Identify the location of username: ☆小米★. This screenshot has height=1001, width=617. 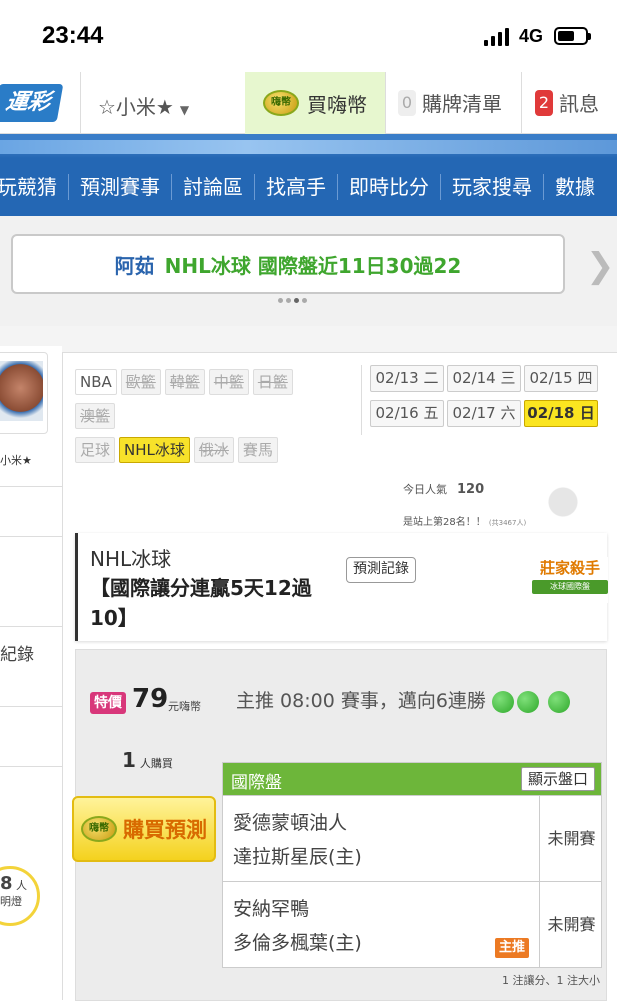
(136, 107).